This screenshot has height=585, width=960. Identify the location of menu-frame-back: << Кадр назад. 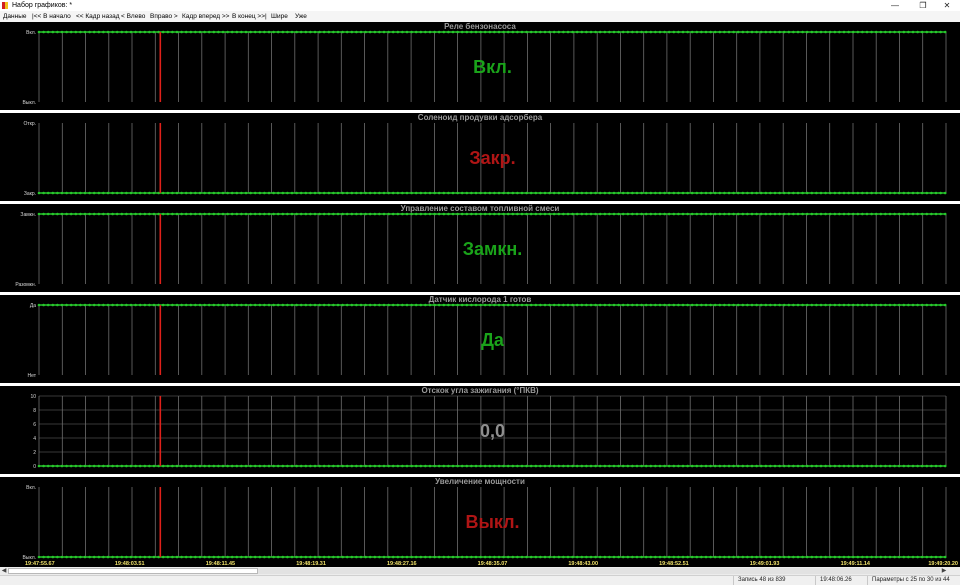
(98, 16).